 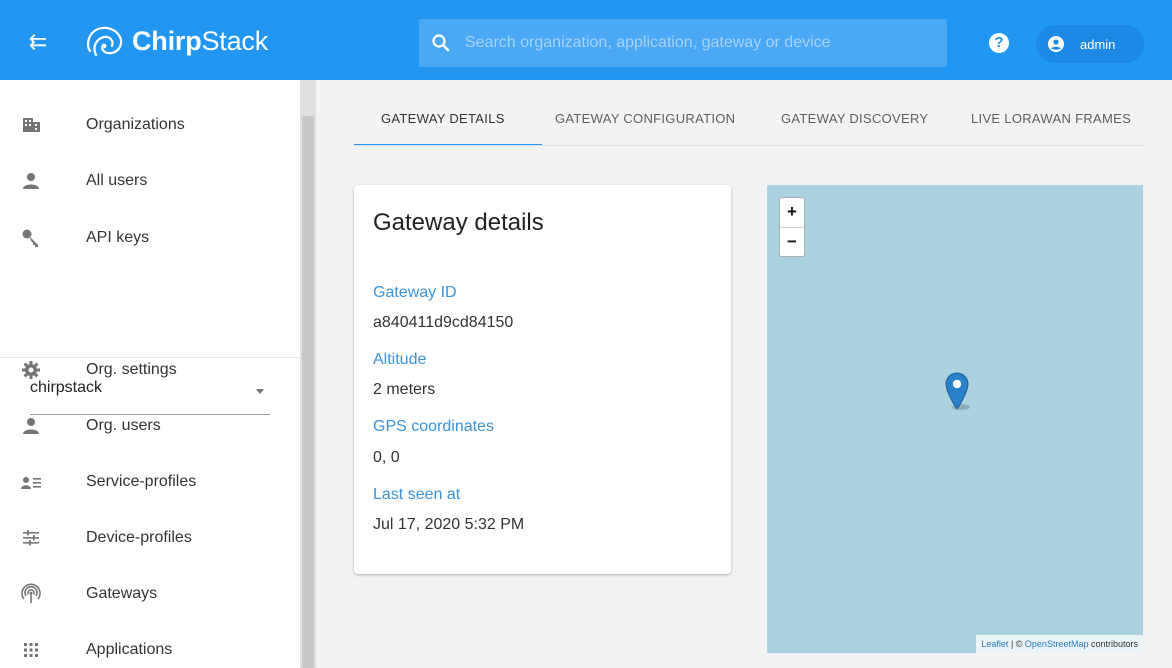 I want to click on sidebar-item-org-users: Org. users, so click(x=150, y=426).